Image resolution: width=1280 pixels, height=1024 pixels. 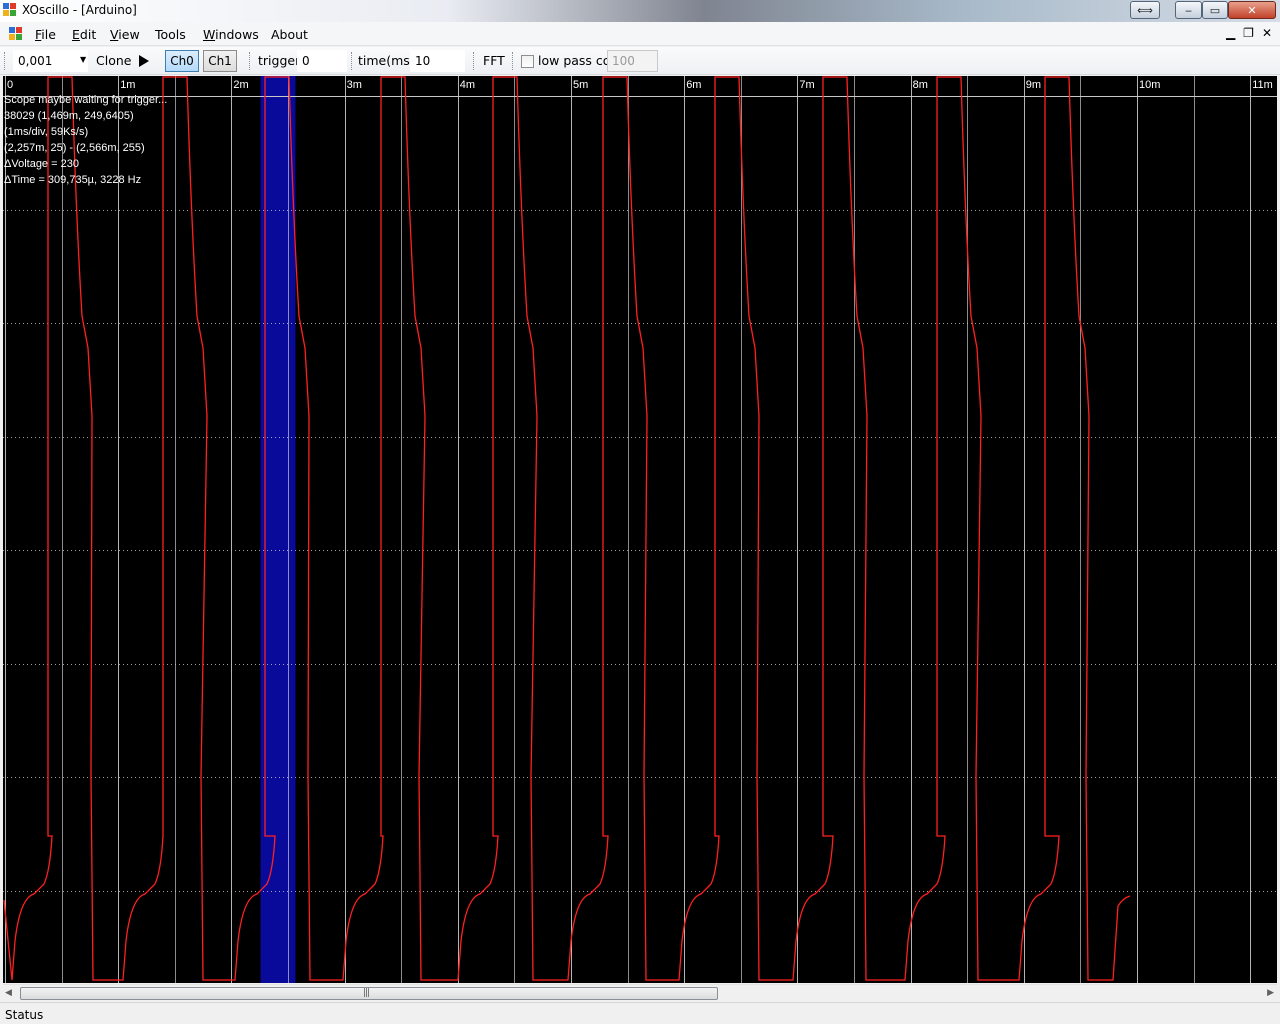 I want to click on time-tick-label: 0, so click(x=10, y=85).